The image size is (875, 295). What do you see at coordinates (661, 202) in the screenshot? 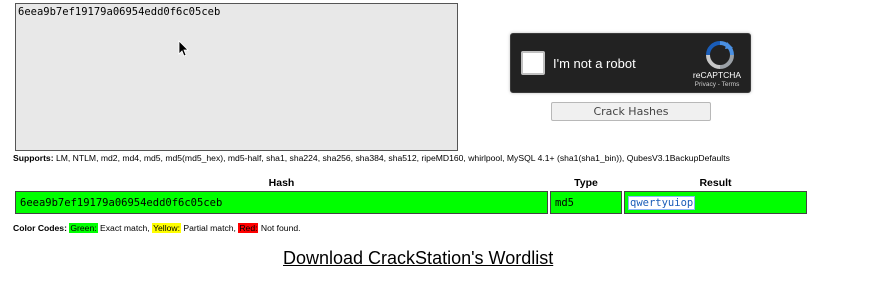
I see `result-value: qwertyuiop` at bounding box center [661, 202].